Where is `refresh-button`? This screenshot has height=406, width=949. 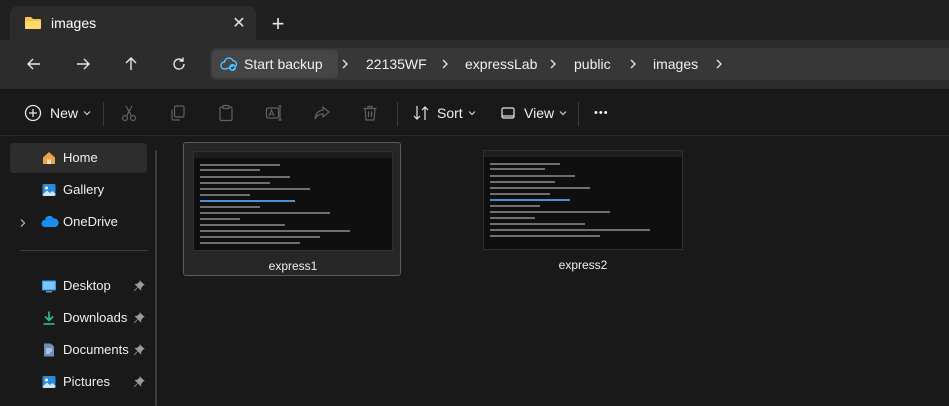
refresh-button is located at coordinates (179, 64).